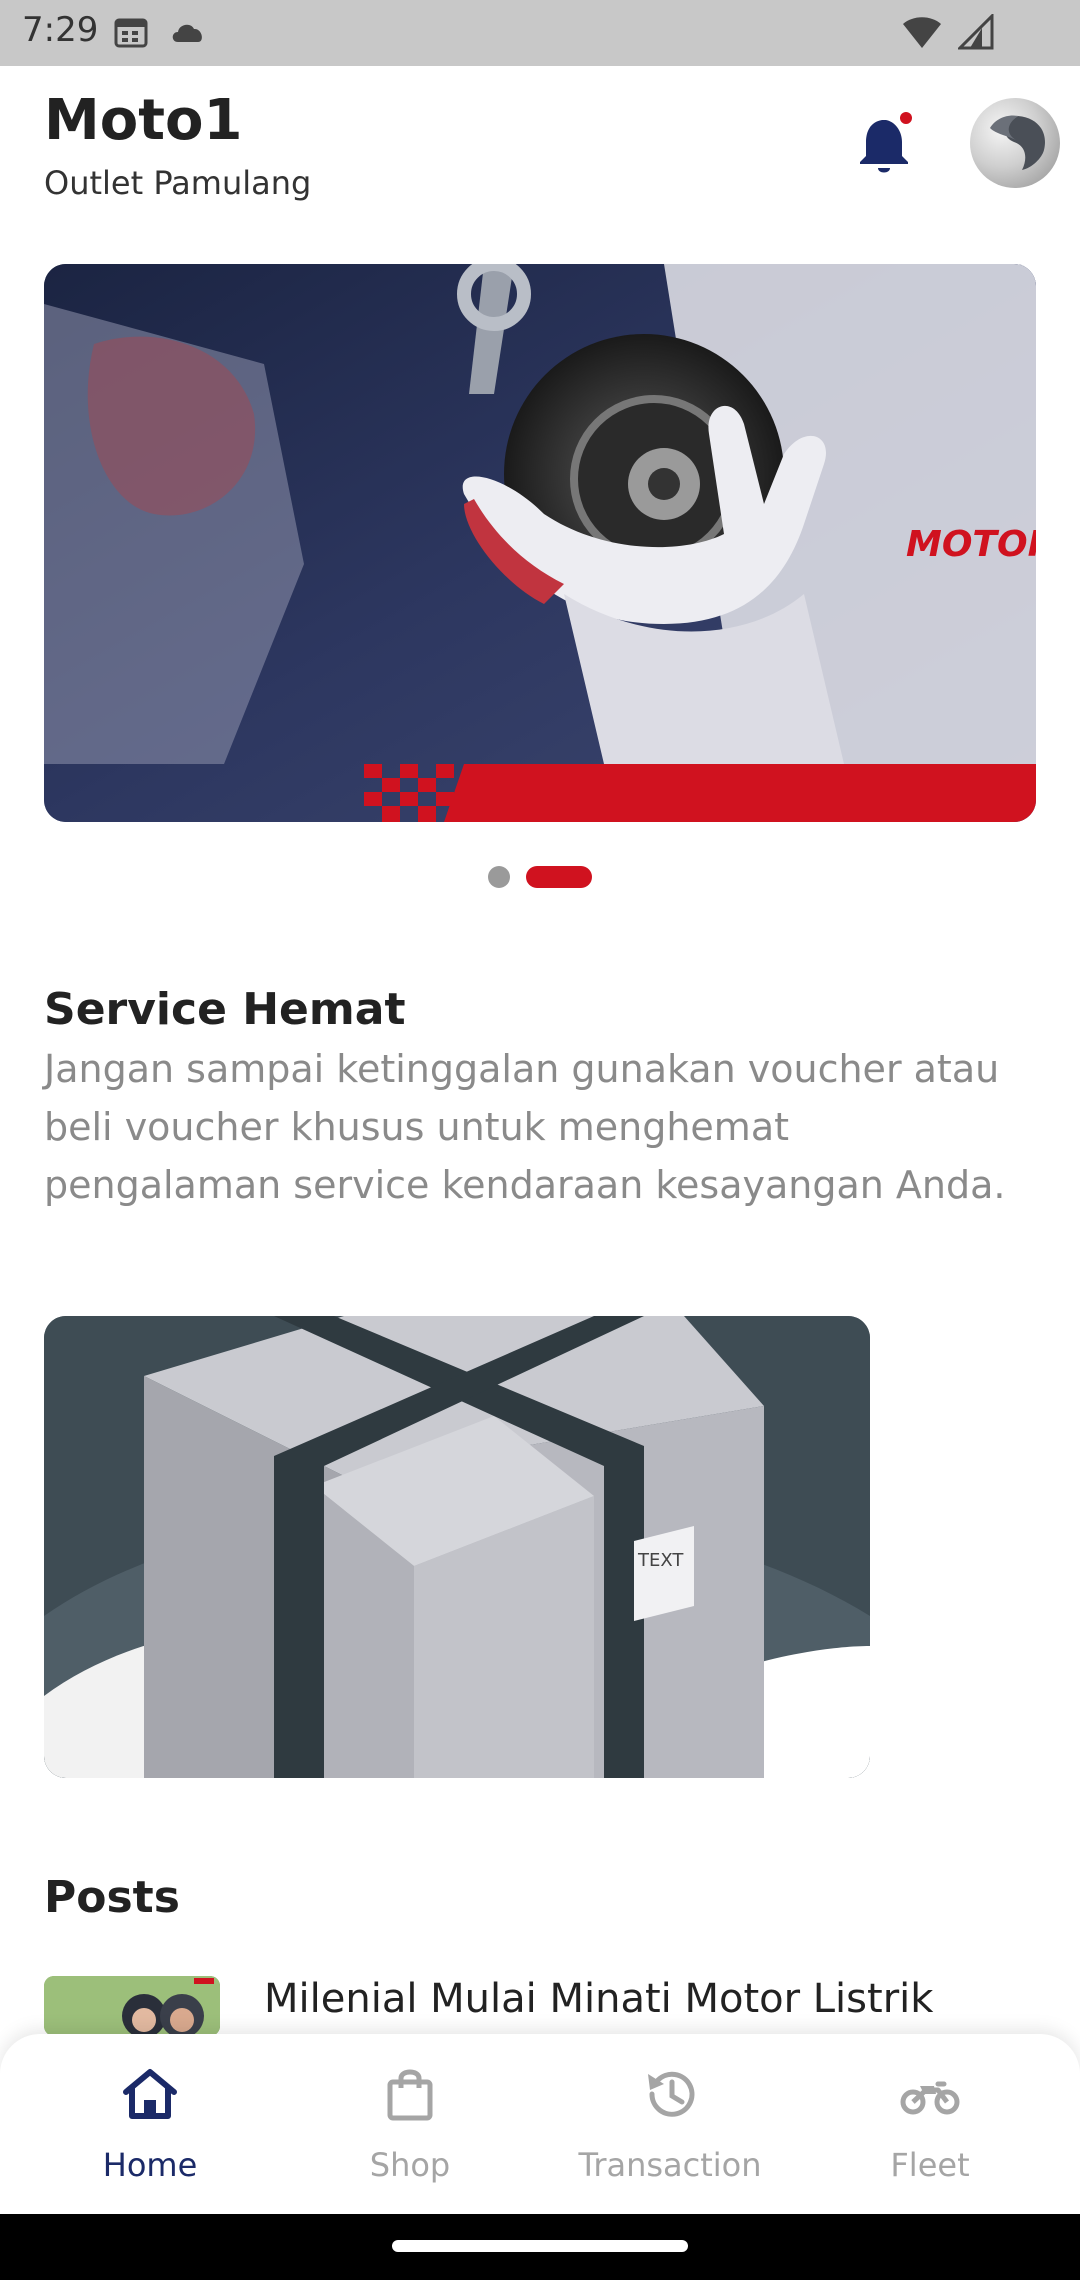 The image size is (1080, 2280). I want to click on home-gesture-handle, so click(540, 2246).